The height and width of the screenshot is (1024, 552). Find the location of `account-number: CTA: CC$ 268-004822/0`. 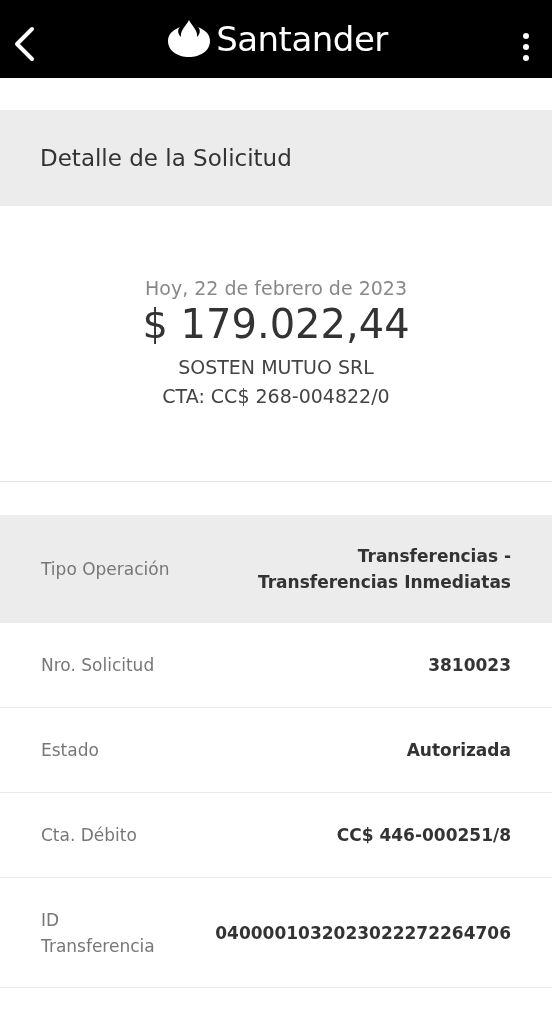

account-number: CTA: CC$ 268-004822/0 is located at coordinates (276, 396).